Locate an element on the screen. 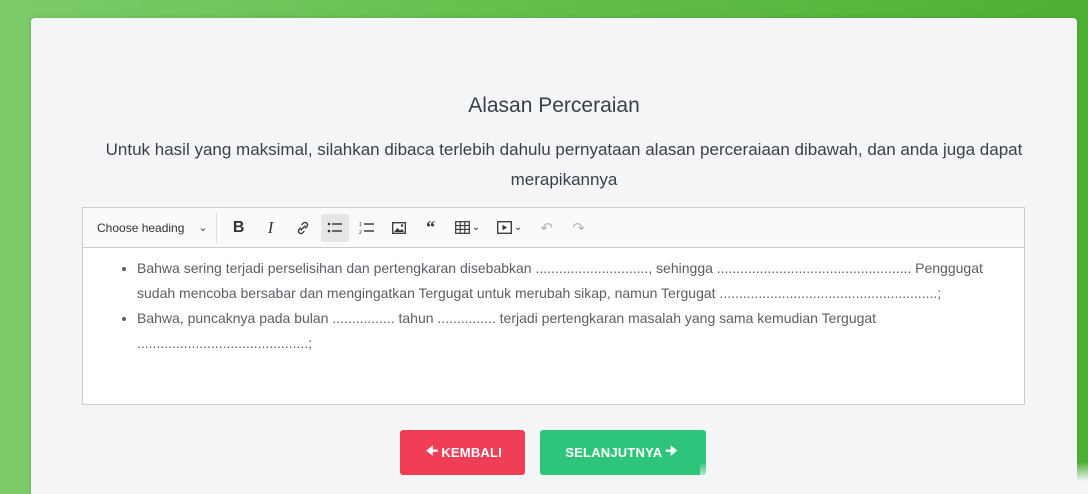  blockquote-icon: “ is located at coordinates (431, 228).